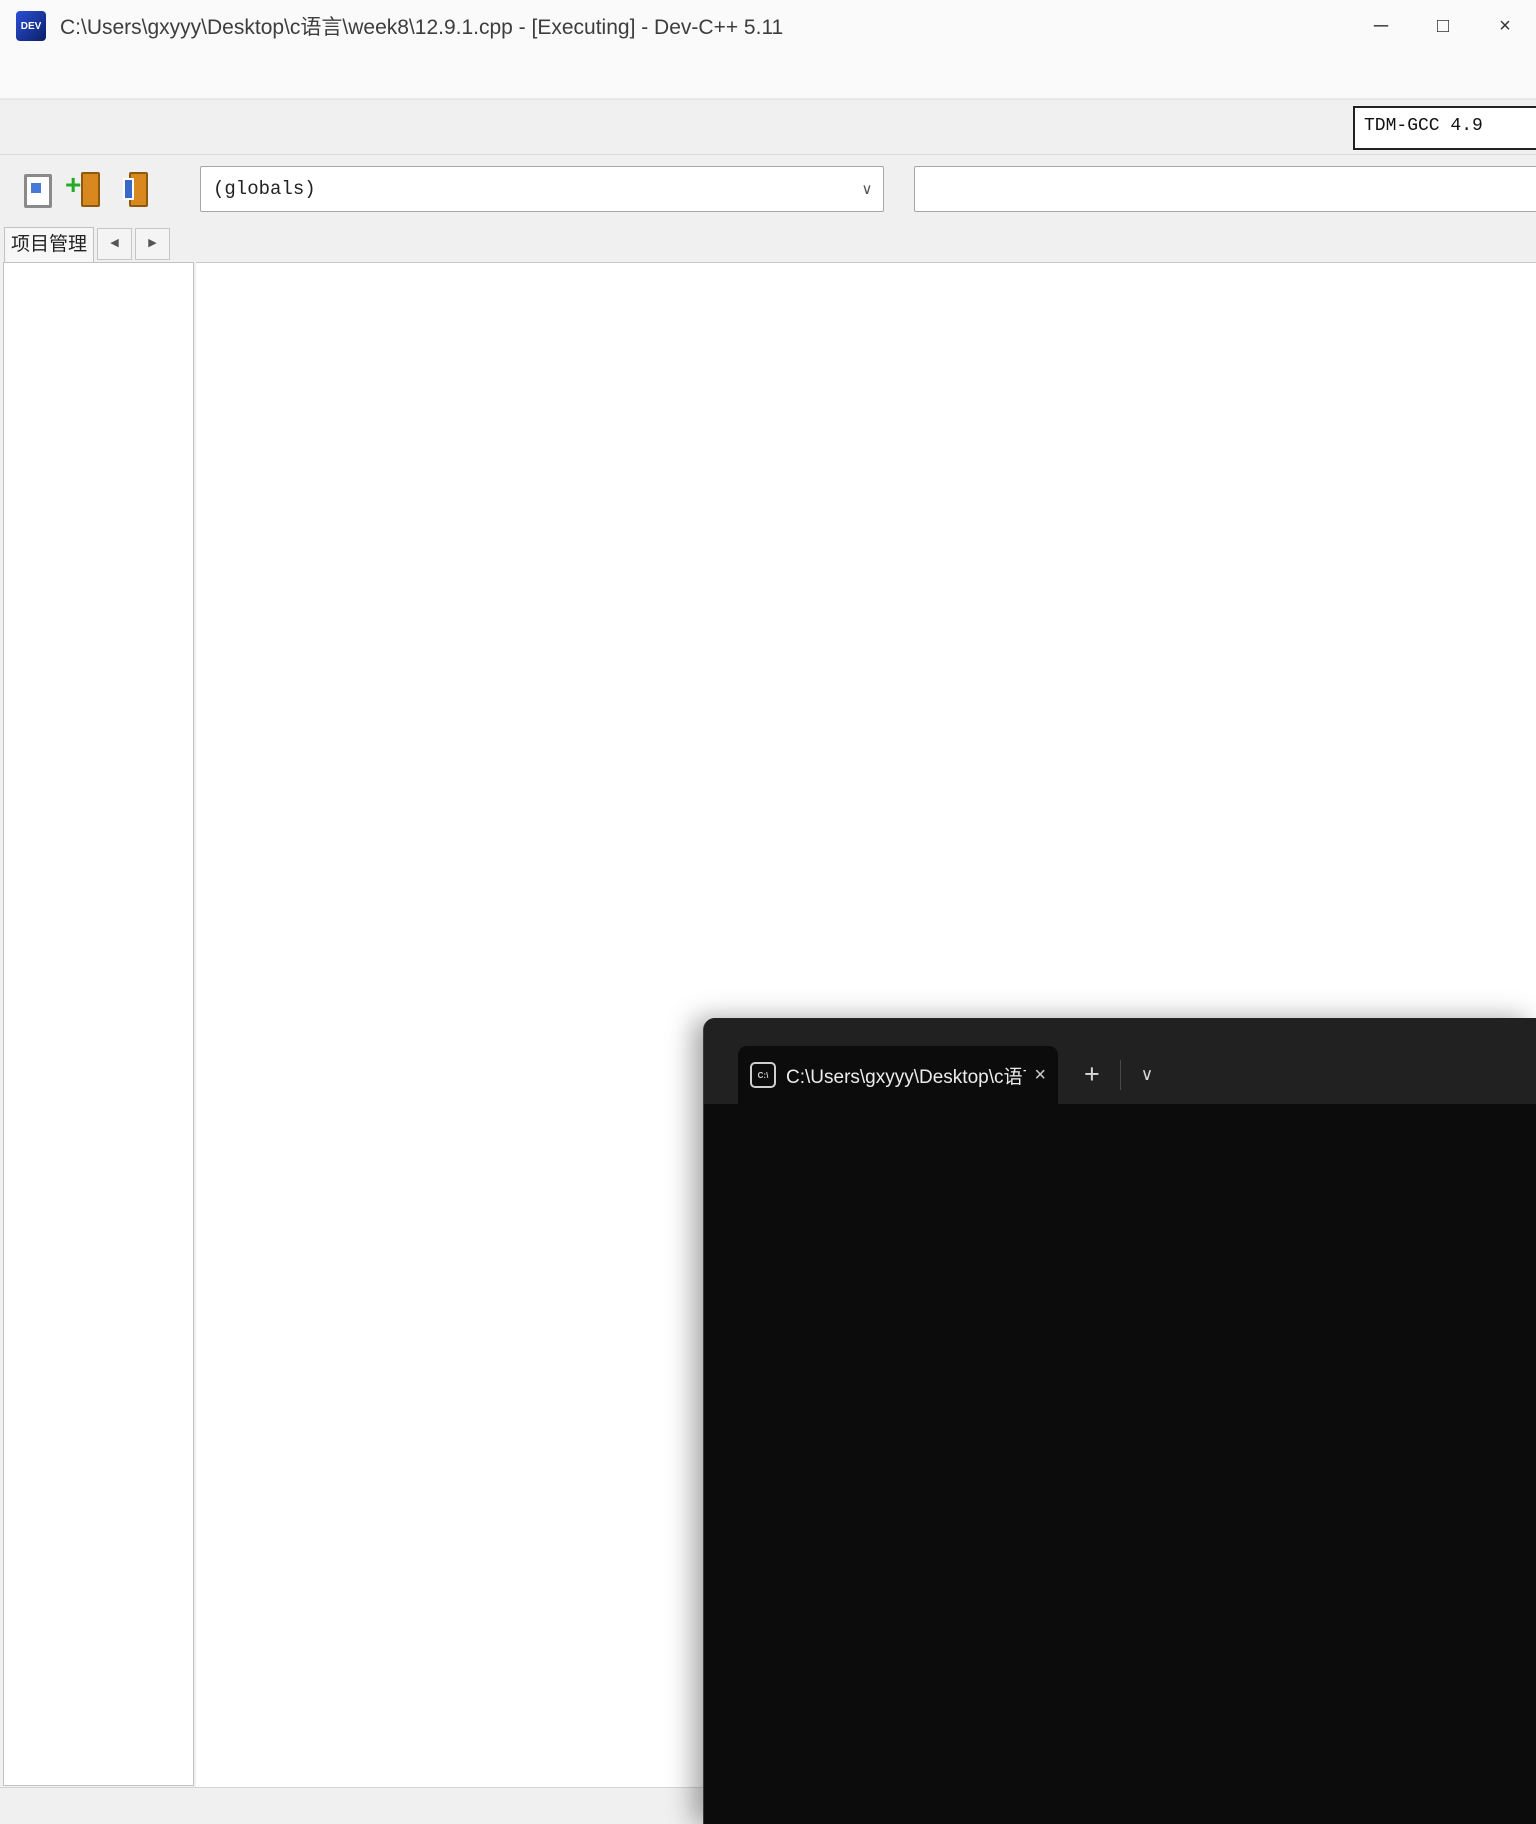  Describe the element at coordinates (1147, 1075) in the screenshot. I see `terminal-dropdown-icon: ∨` at that location.